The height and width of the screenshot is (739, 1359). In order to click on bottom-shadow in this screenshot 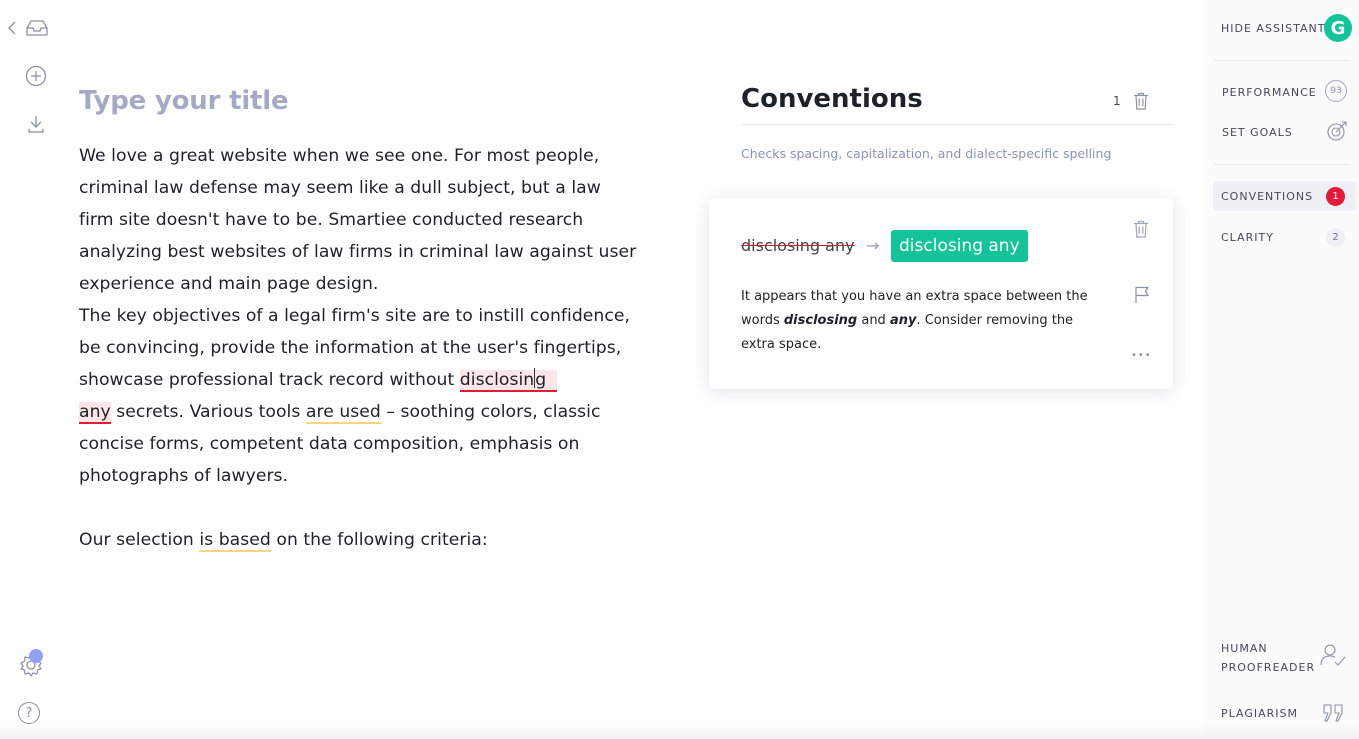, I will do `click(679, 731)`.